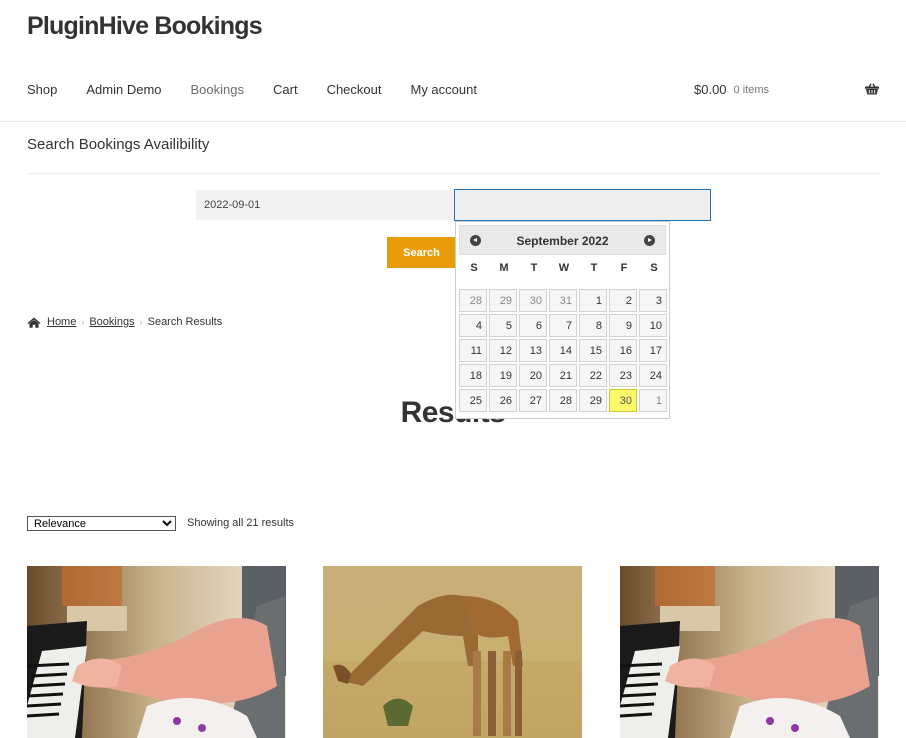 Image resolution: width=906 pixels, height=738 pixels. Describe the element at coordinates (453, 412) in the screenshot. I see `results-heading: Results` at that location.